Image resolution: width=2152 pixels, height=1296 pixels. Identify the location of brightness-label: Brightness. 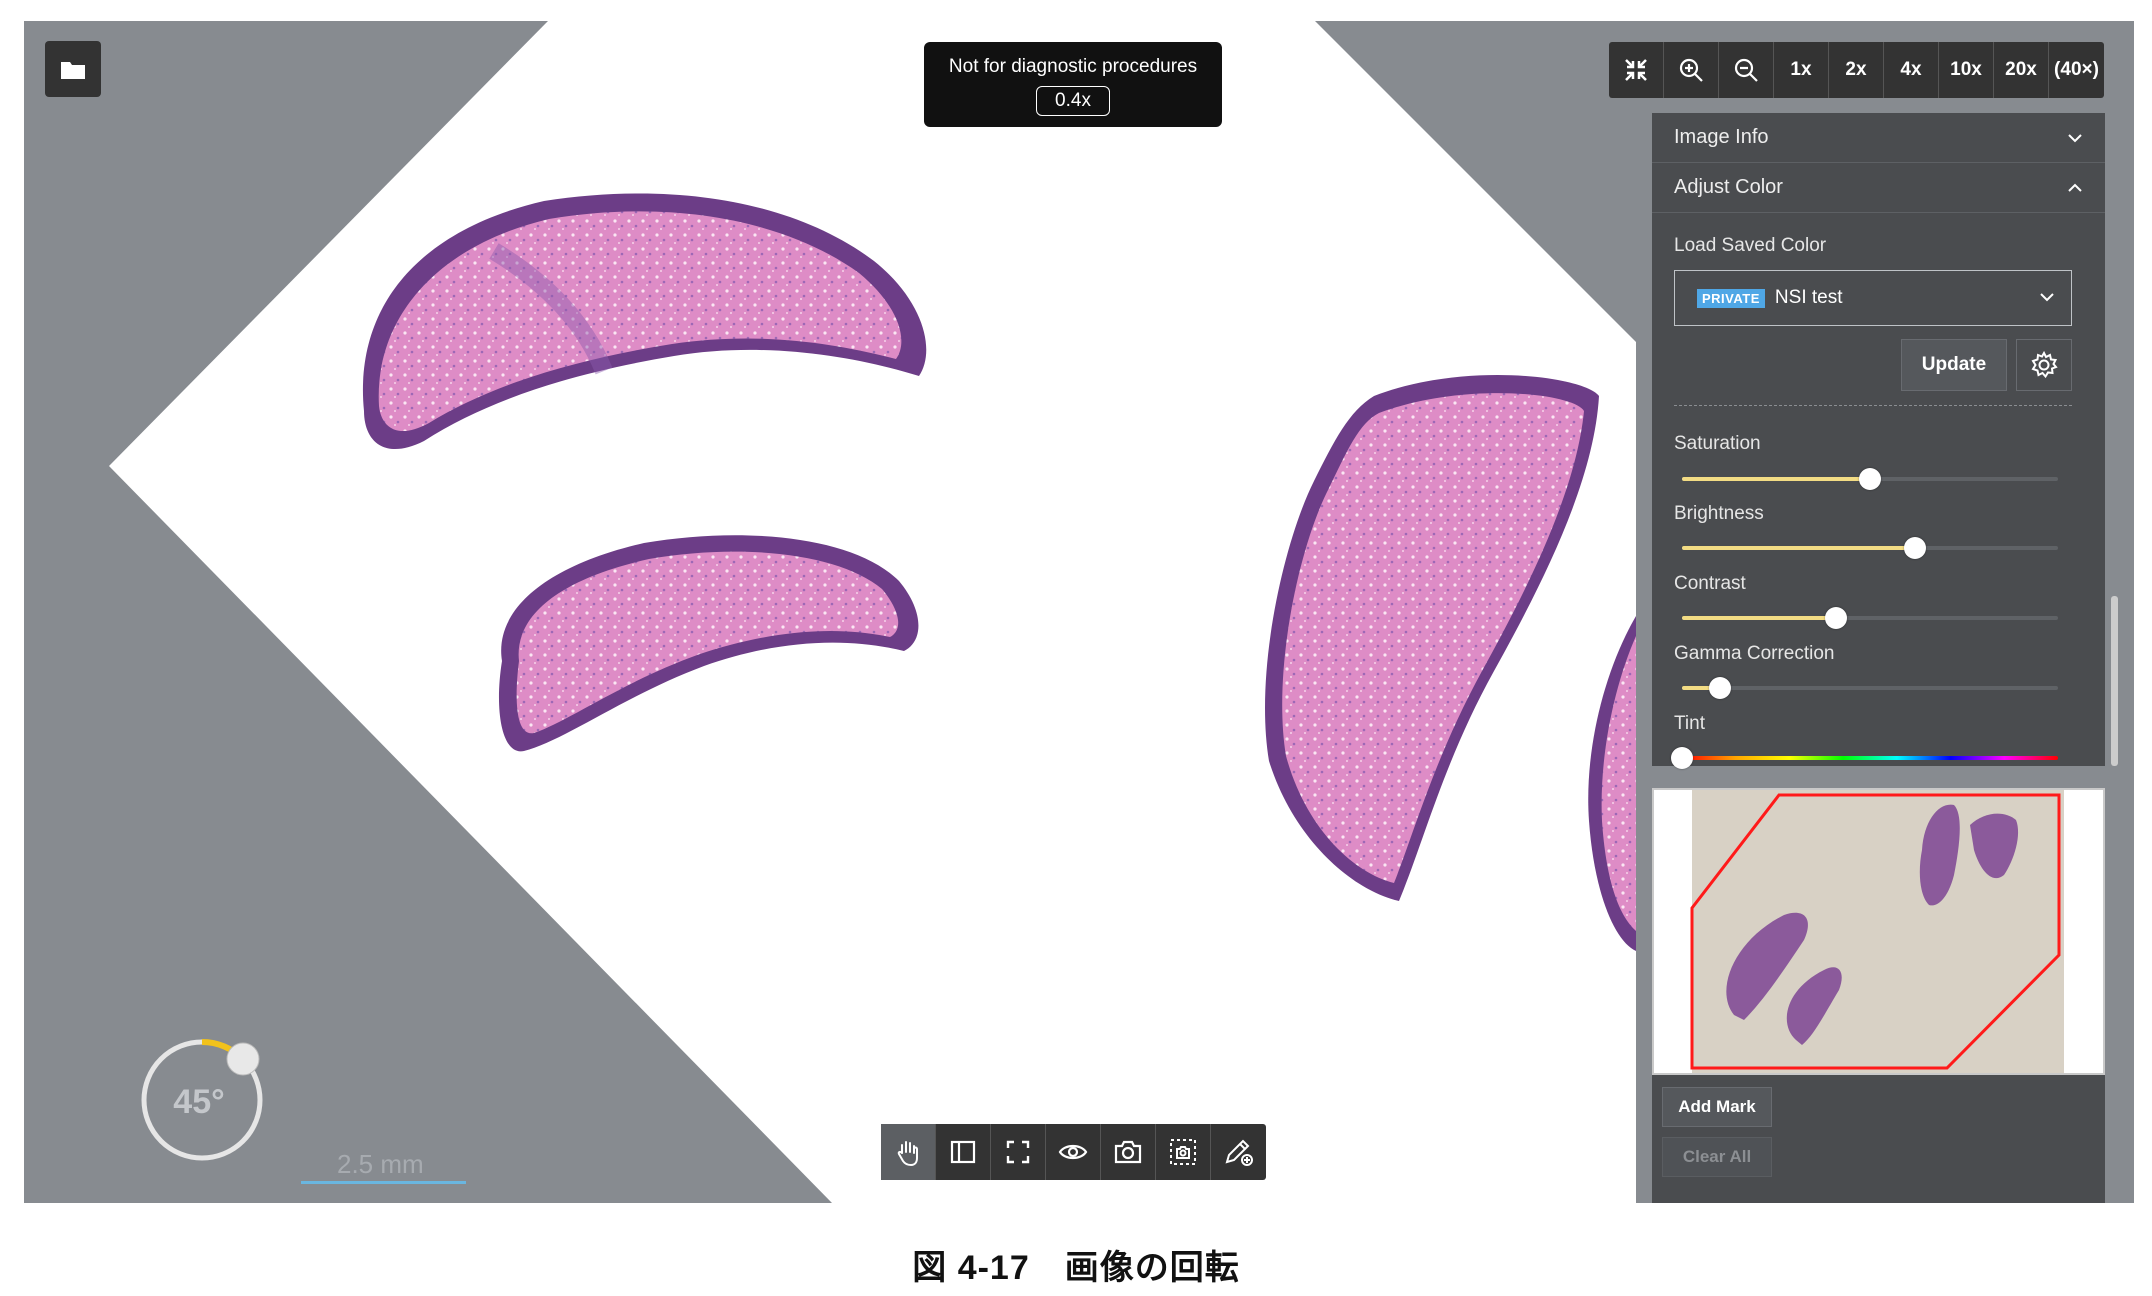
(1719, 513).